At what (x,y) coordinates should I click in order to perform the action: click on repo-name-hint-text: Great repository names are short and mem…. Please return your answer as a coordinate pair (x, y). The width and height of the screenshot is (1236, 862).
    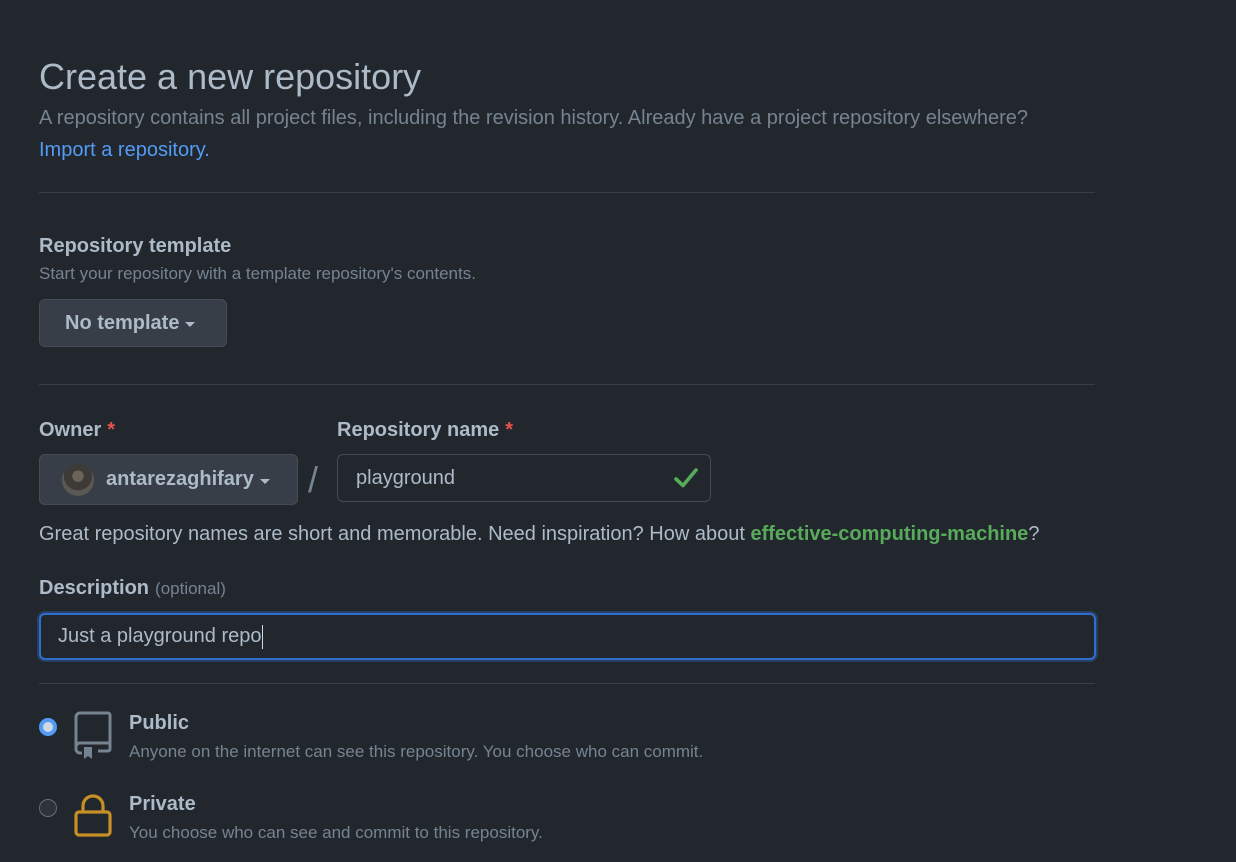
    Looking at the image, I should click on (395, 534).